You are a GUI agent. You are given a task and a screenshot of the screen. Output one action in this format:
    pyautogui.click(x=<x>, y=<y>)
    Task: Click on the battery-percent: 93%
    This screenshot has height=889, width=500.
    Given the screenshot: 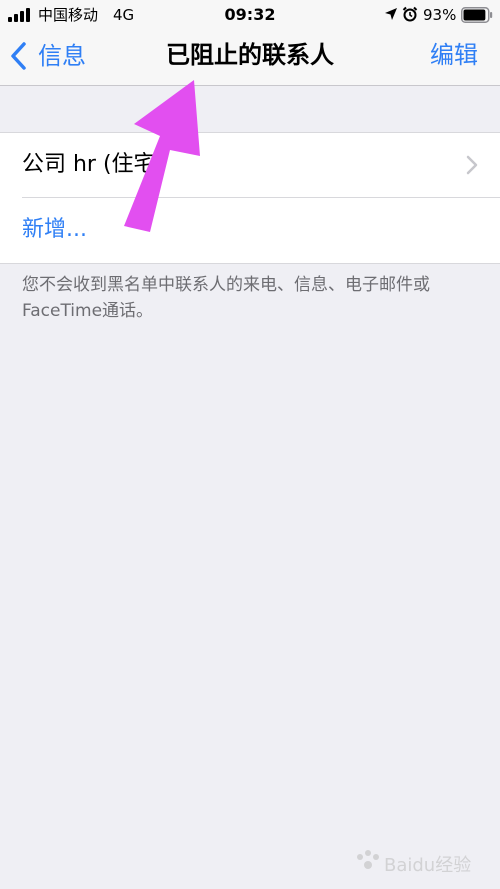 What is the action you would take?
    pyautogui.click(x=440, y=15)
    